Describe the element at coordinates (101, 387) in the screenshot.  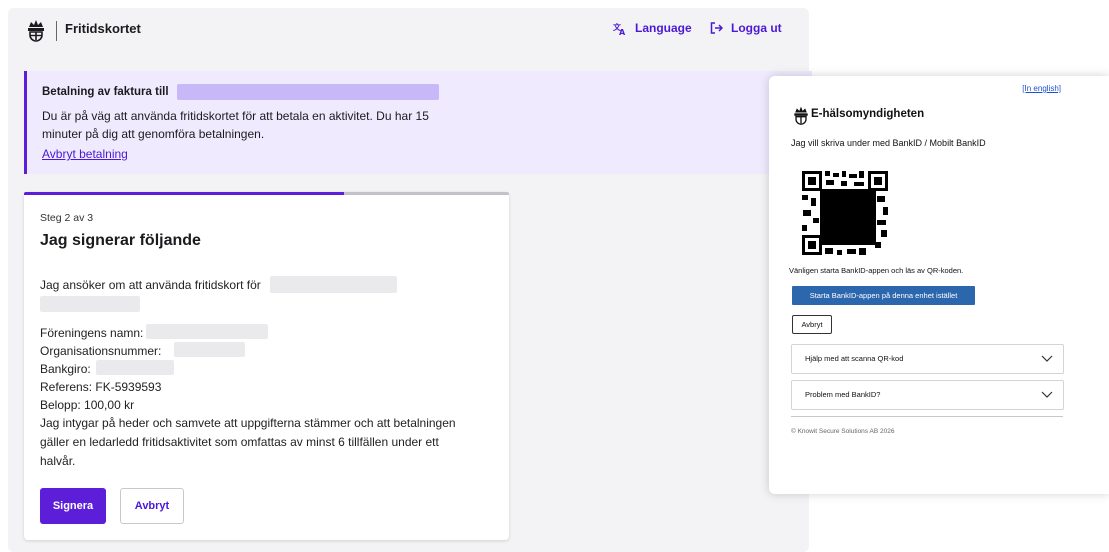
I see `reference-text: Referens: FK-5939593` at that location.